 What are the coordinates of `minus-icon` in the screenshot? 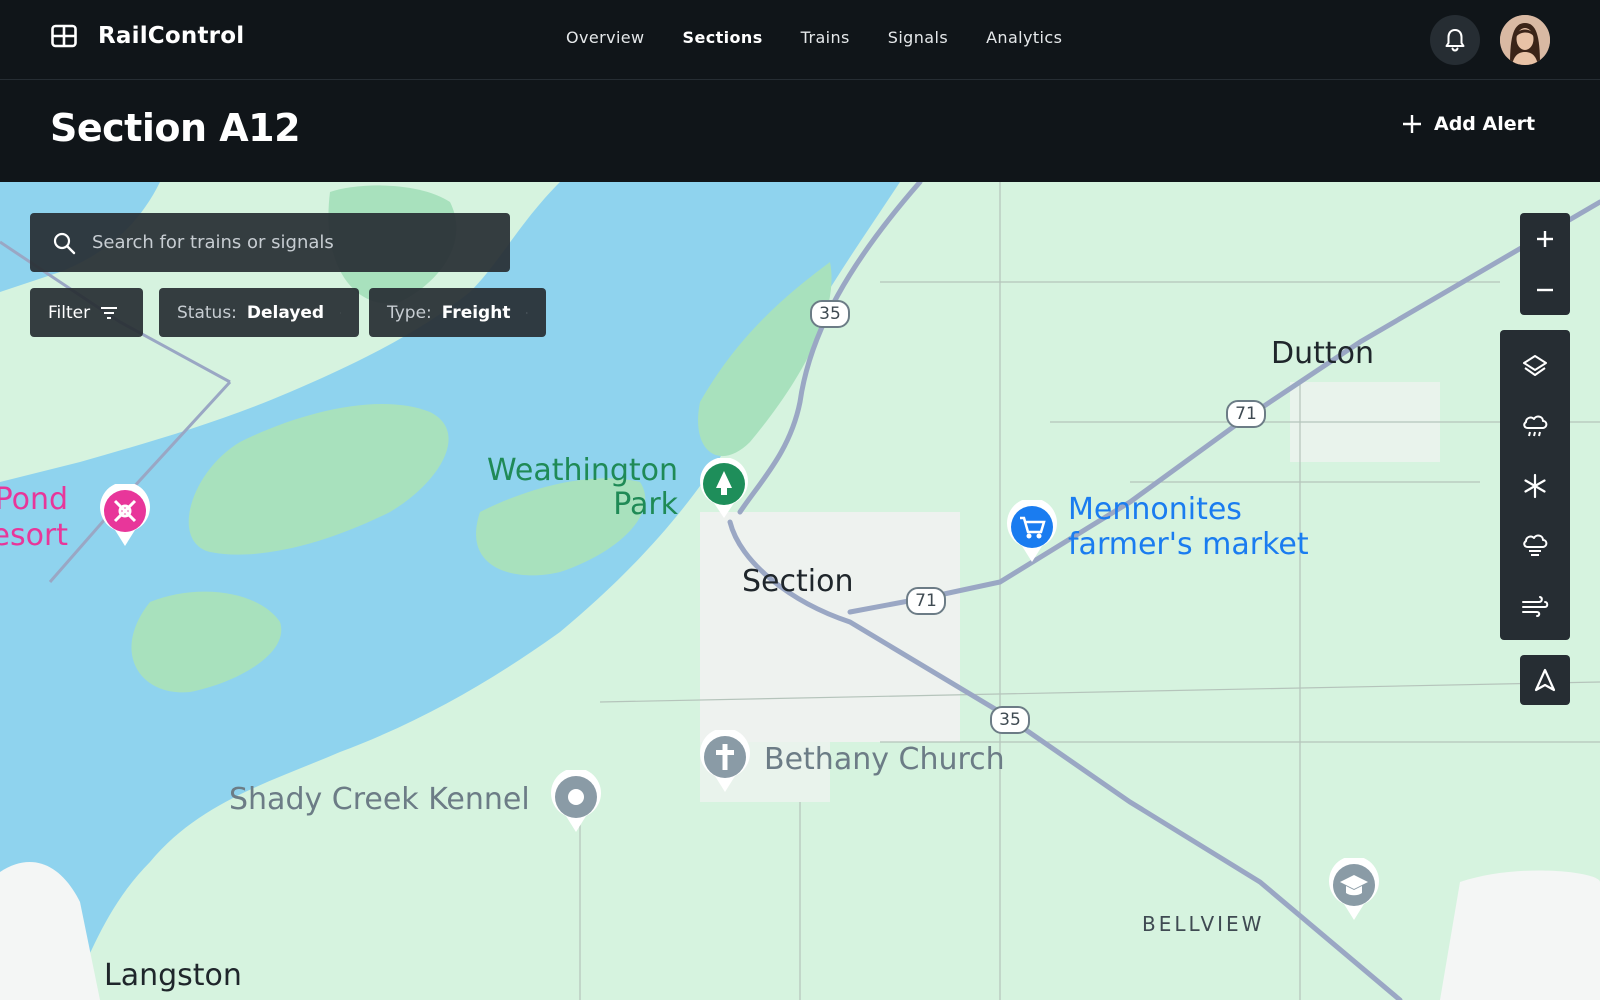 It's located at (1545, 289).